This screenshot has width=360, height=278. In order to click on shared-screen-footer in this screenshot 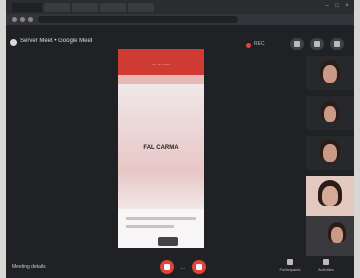, I will do `click(161, 228)`.